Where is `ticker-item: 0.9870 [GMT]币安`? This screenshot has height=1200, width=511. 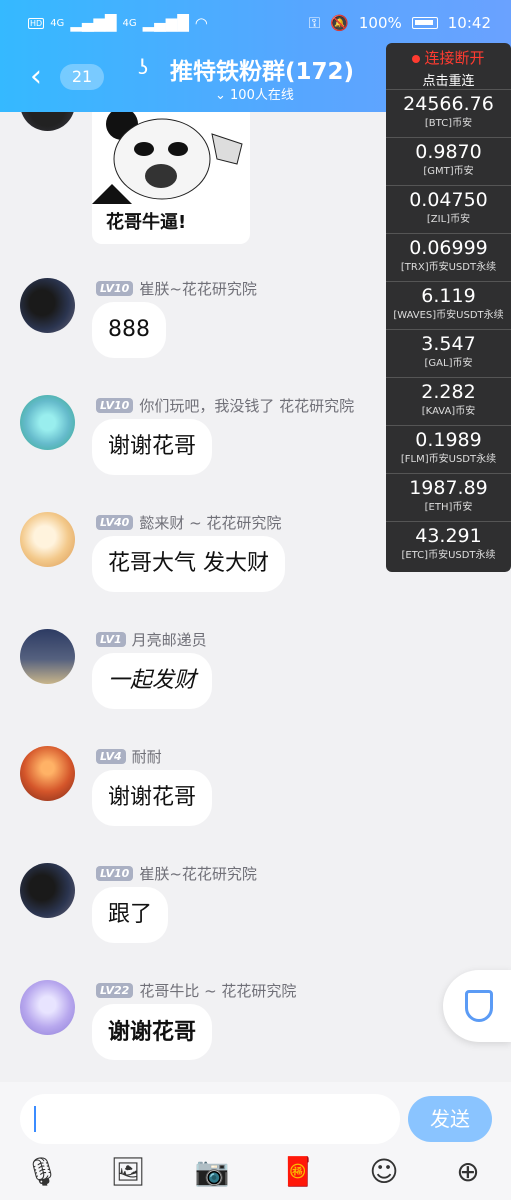 ticker-item: 0.9870 [GMT]币安 is located at coordinates (448, 161).